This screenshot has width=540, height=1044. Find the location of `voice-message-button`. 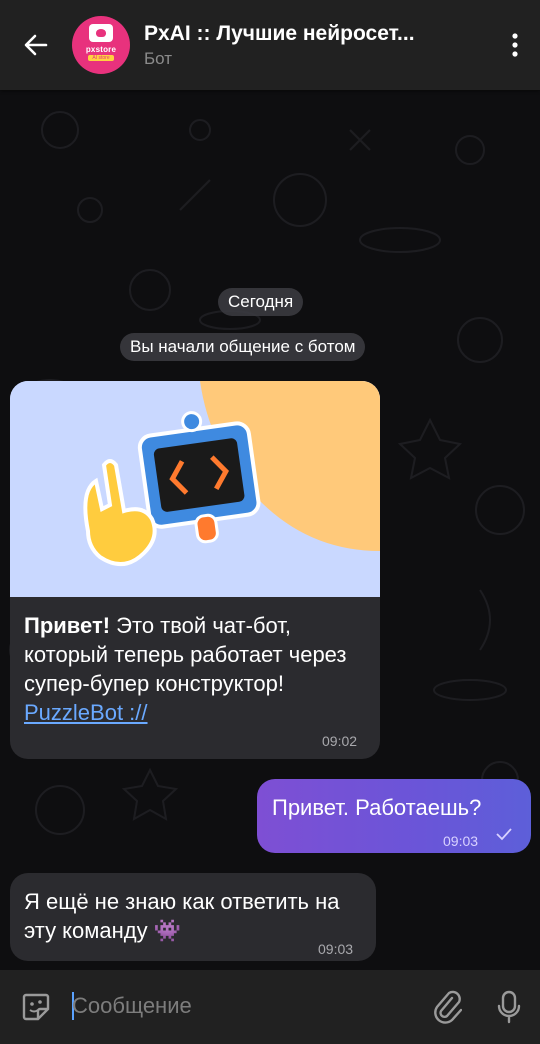

voice-message-button is located at coordinates (509, 1007).